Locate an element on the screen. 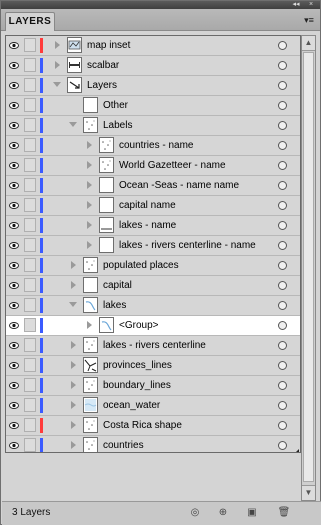  layer-name: populated places is located at coordinates (141, 265).